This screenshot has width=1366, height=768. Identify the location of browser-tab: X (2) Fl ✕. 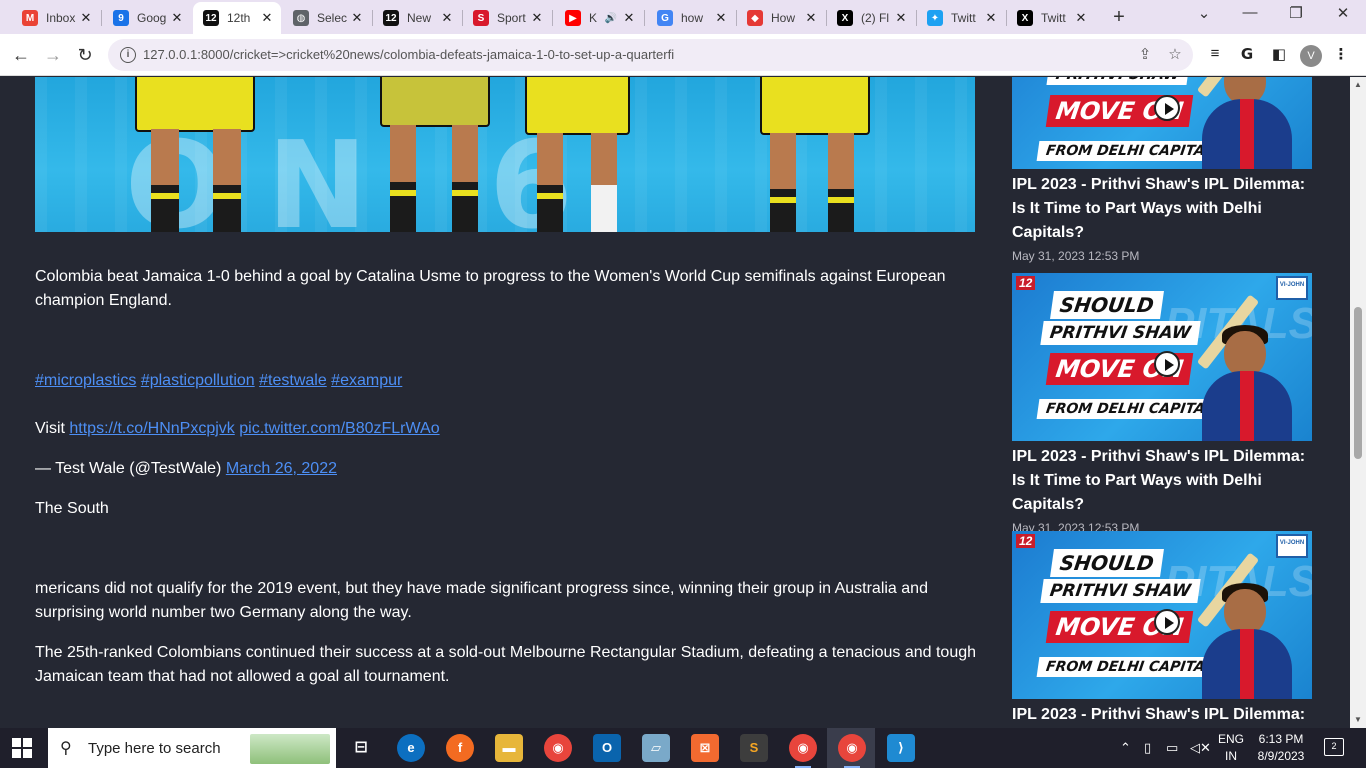
(871, 18).